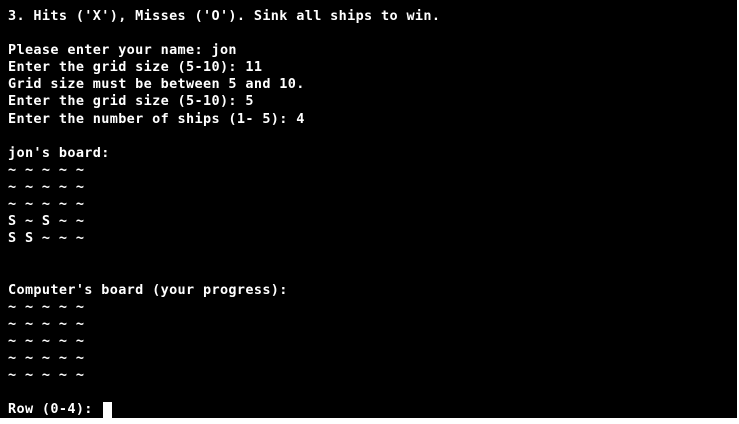 This screenshot has width=739, height=424. I want to click on player-board-title: jon's board:, so click(59, 152).